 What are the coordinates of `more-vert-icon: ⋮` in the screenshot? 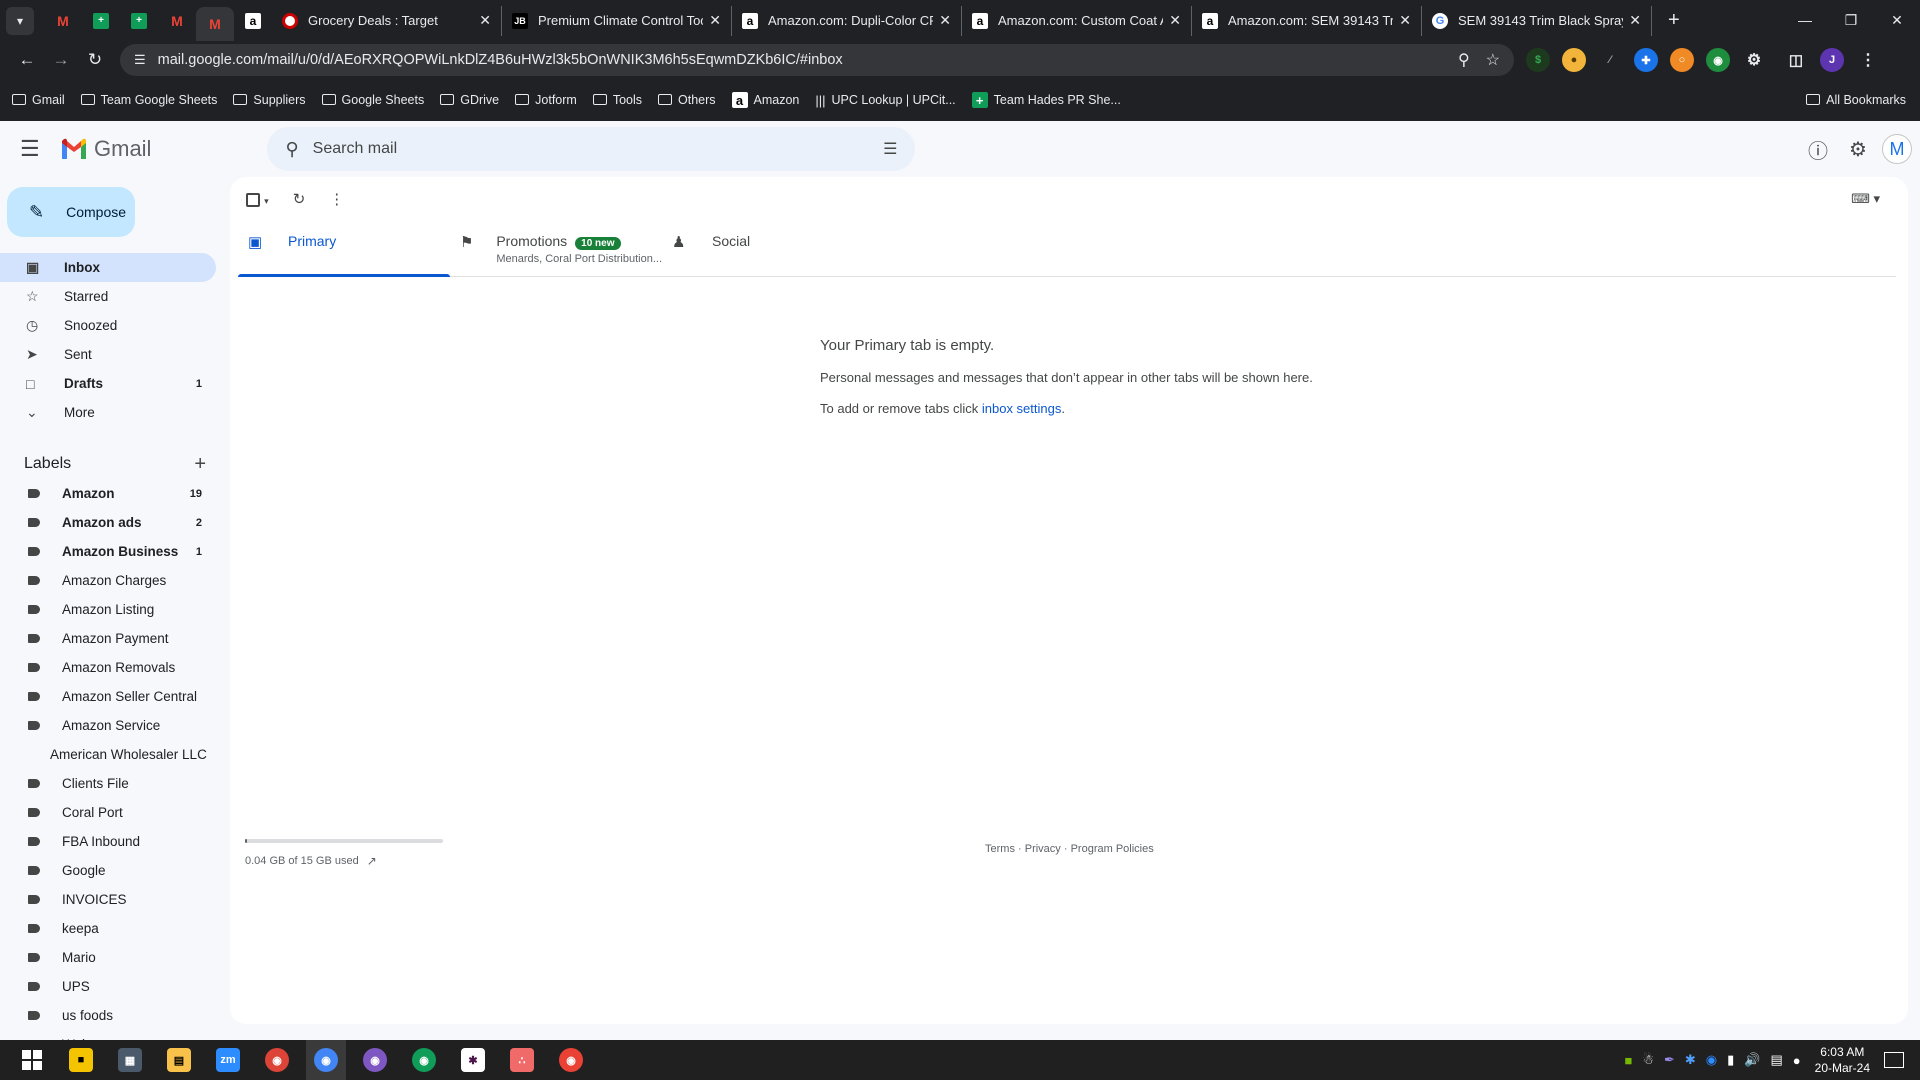 It's located at (336, 199).